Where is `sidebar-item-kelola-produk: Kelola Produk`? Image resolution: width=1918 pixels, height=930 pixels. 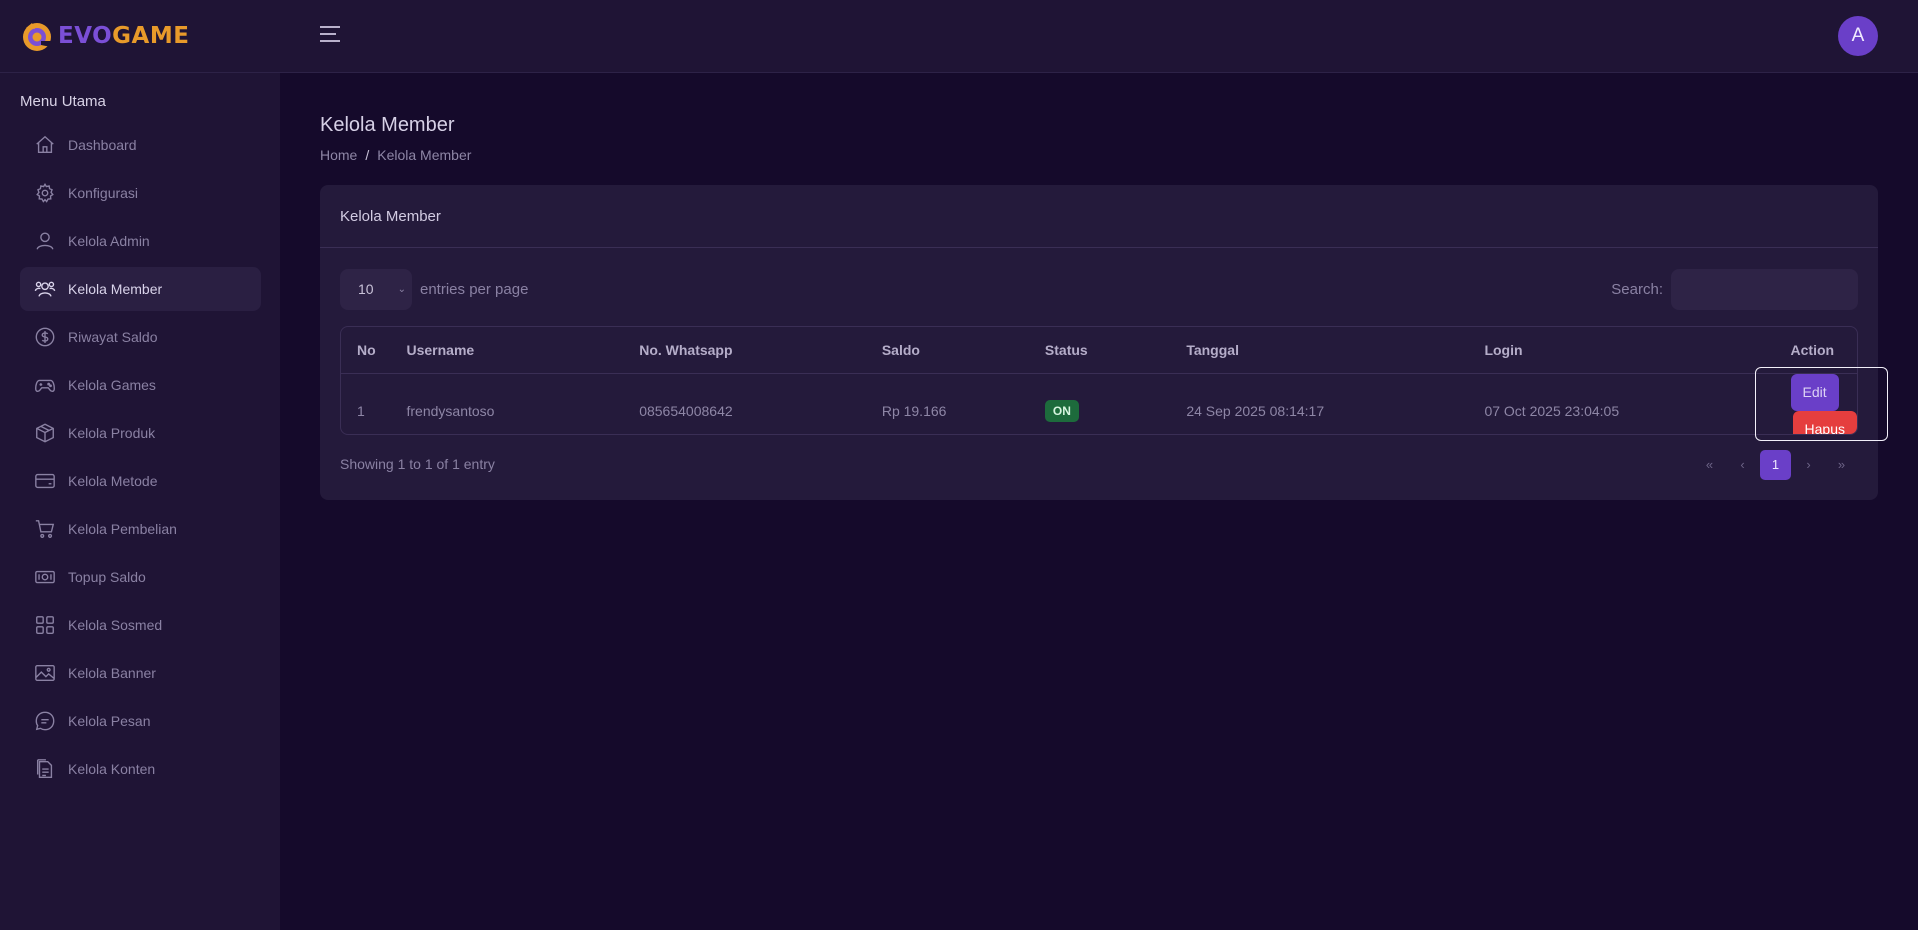 sidebar-item-kelola-produk: Kelola Produk is located at coordinates (140, 433).